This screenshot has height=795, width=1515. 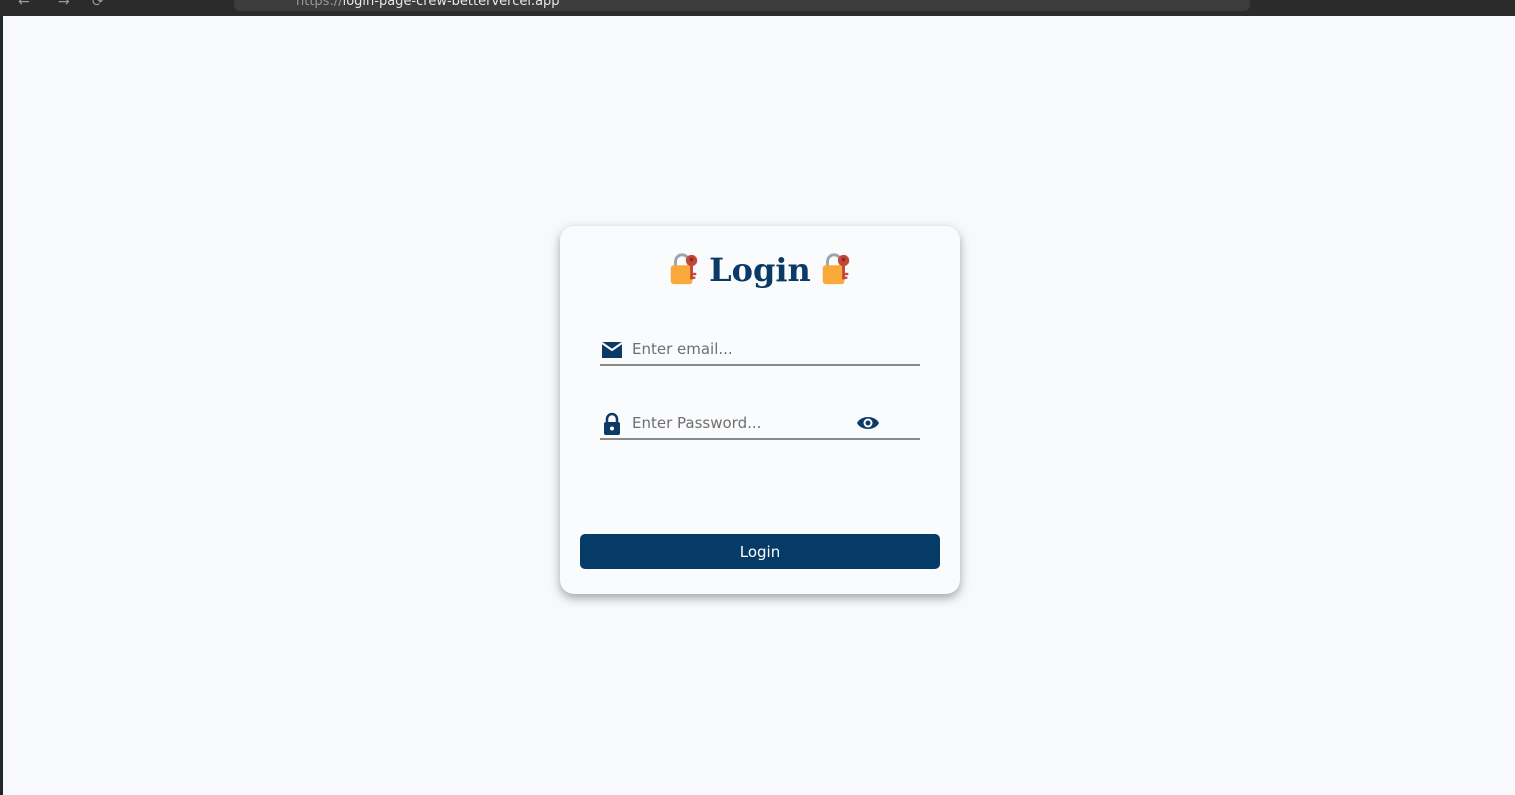 I want to click on login-card: Login Login, so click(x=760, y=410).